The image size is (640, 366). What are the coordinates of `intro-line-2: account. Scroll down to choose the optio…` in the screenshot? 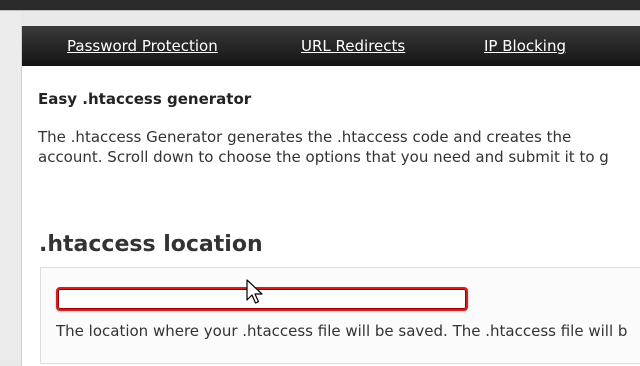 It's located at (323, 157).